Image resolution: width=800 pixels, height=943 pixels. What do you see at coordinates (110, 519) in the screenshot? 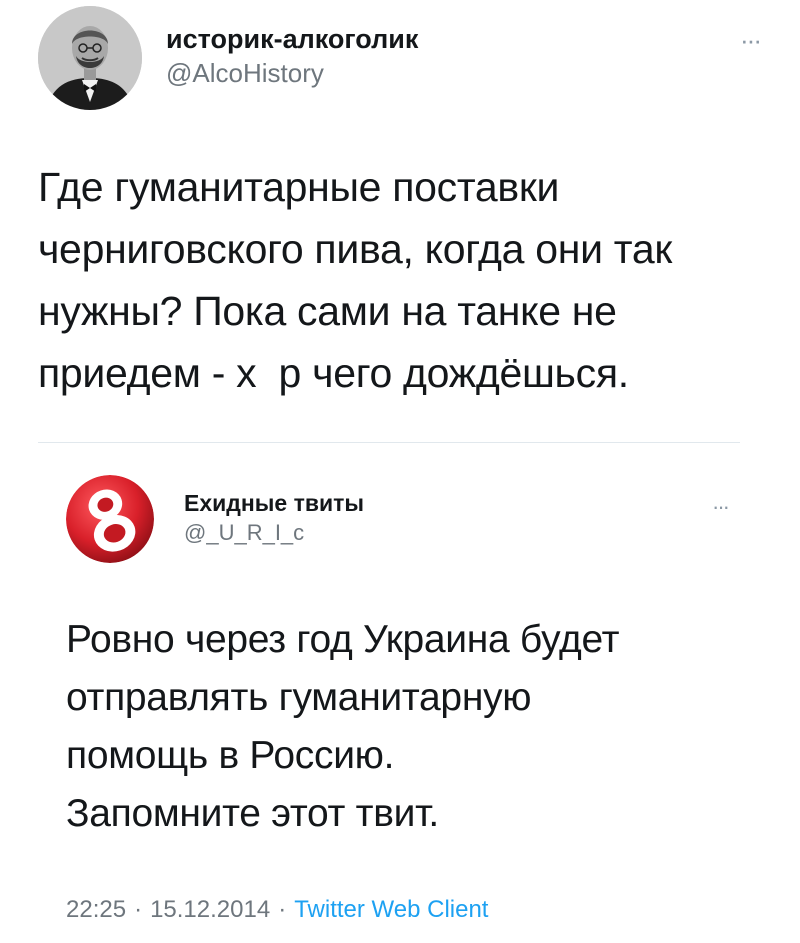
I see `number-eight-logo-icon` at bounding box center [110, 519].